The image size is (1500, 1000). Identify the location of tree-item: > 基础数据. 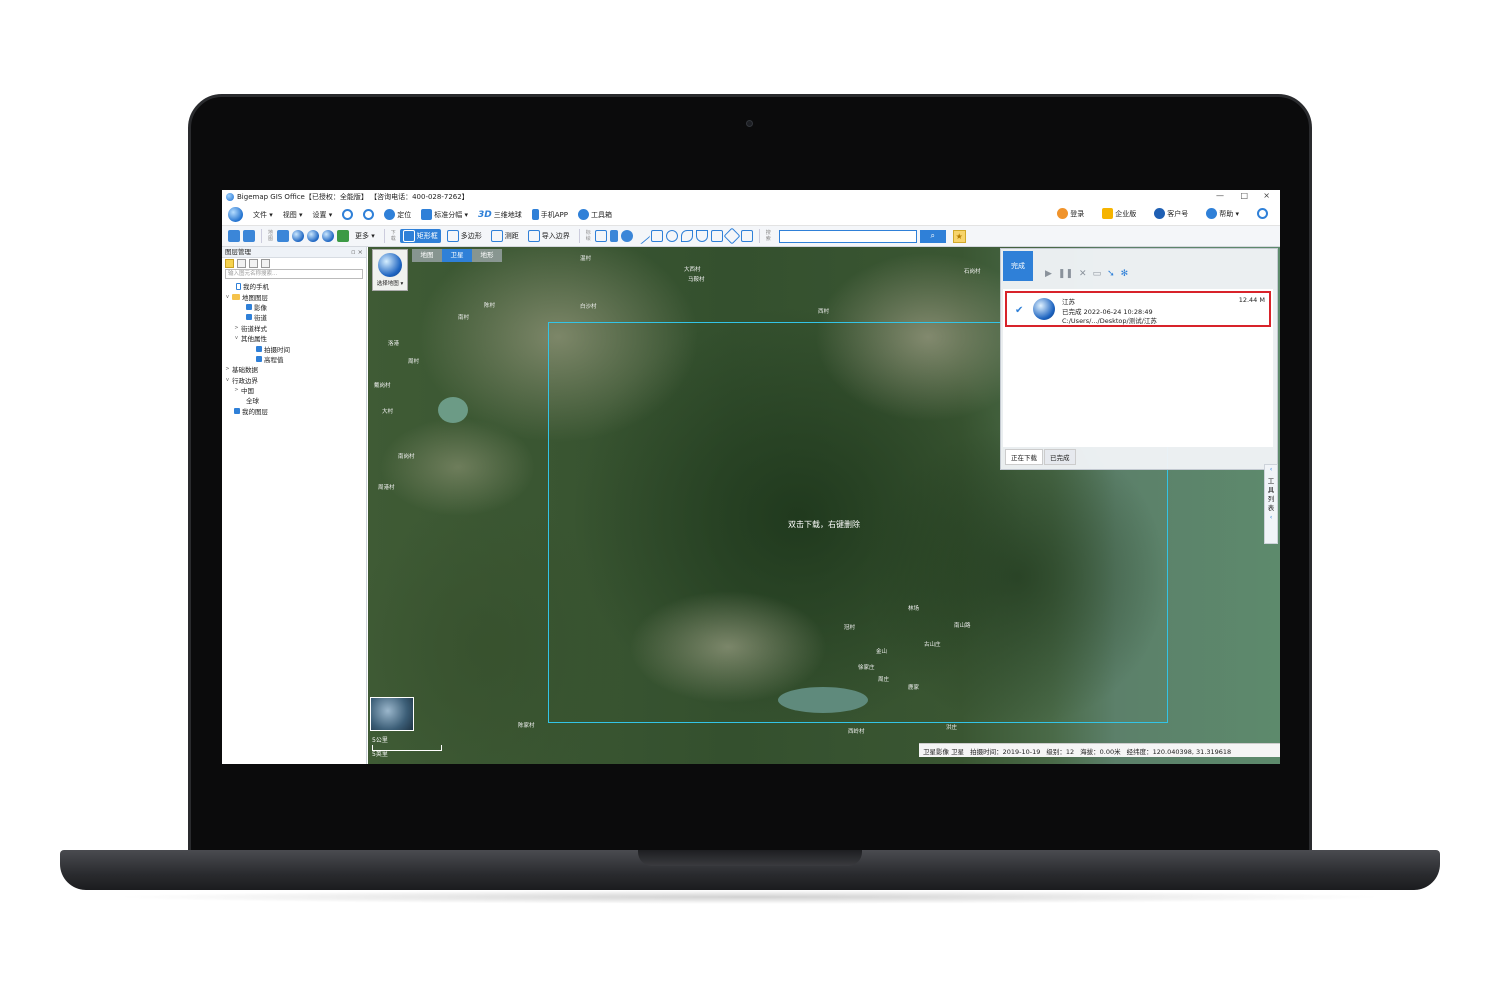
(294, 369).